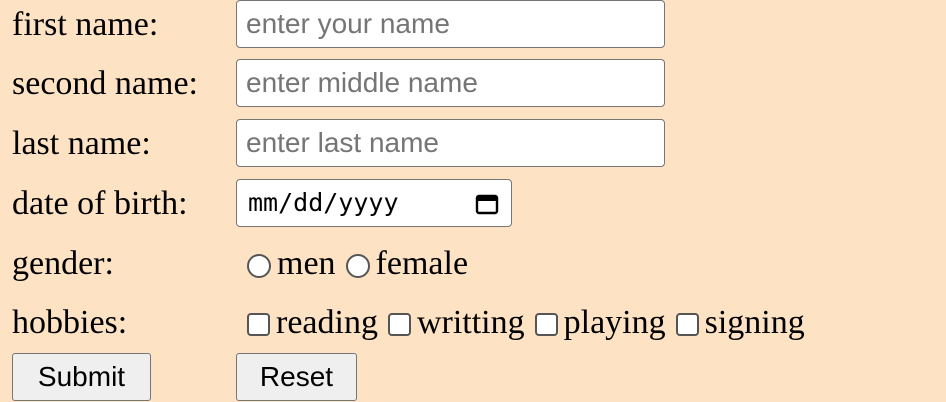  What do you see at coordinates (399, 324) in the screenshot?
I see `checkbox-writting` at bounding box center [399, 324].